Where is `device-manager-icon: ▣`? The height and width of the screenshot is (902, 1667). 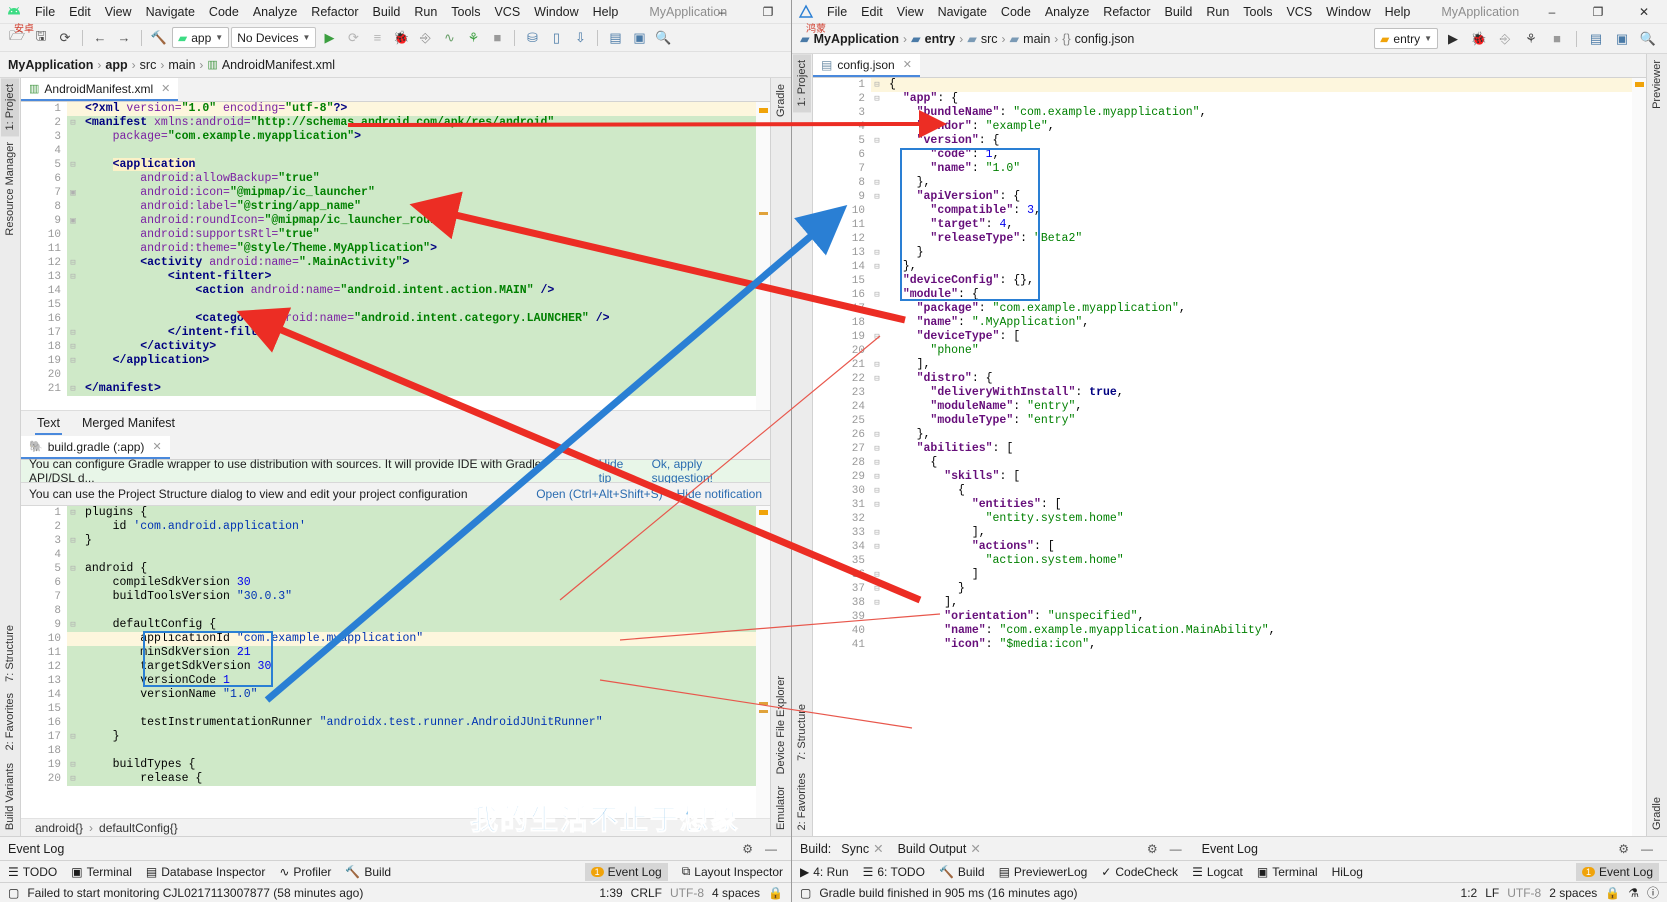 device-manager-icon: ▣ is located at coordinates (1622, 39).